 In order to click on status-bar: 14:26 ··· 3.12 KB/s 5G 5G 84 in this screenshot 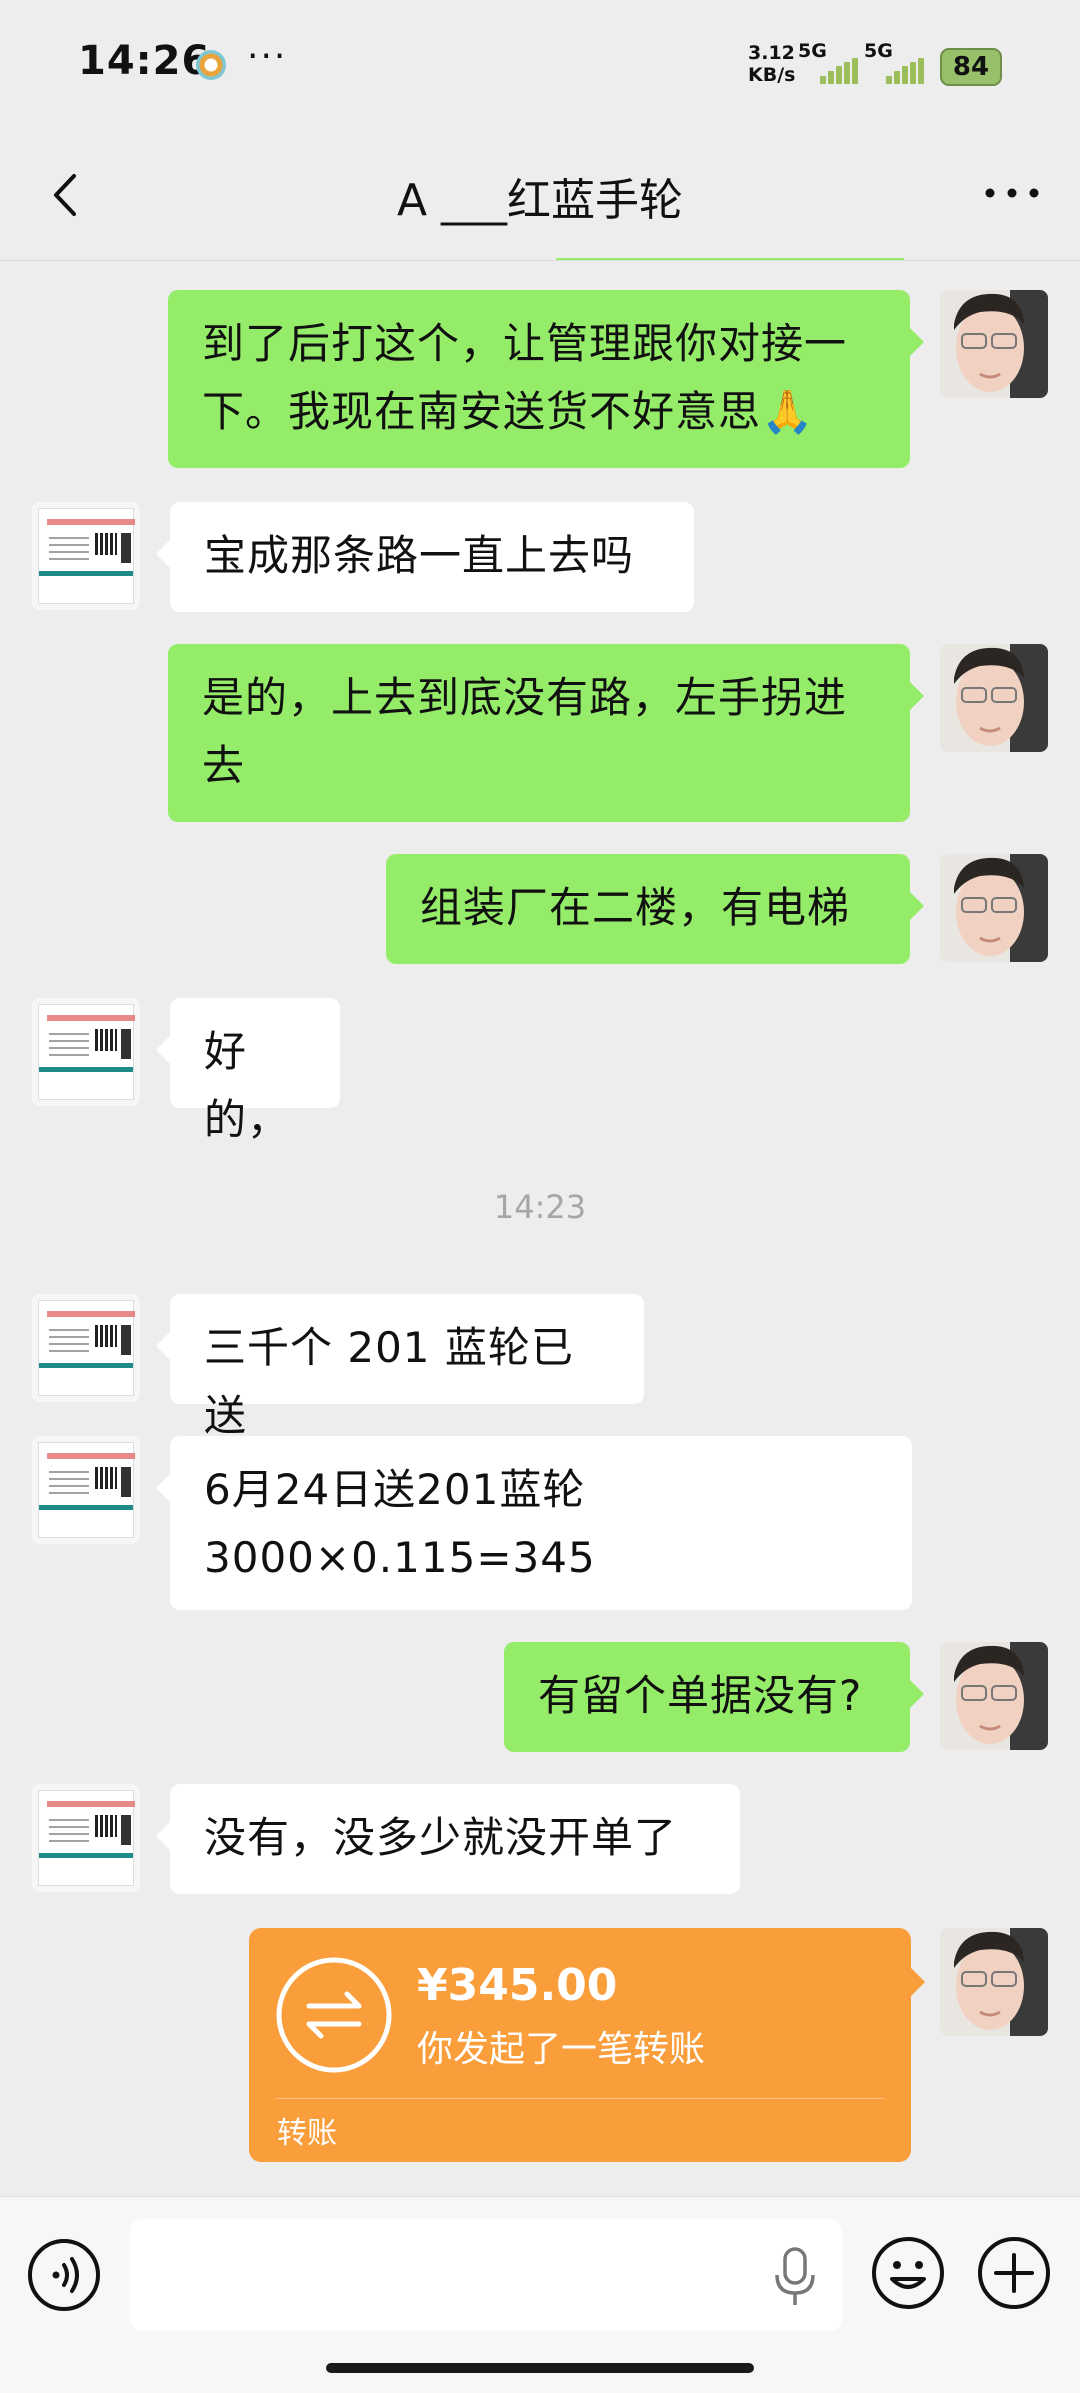, I will do `click(540, 65)`.